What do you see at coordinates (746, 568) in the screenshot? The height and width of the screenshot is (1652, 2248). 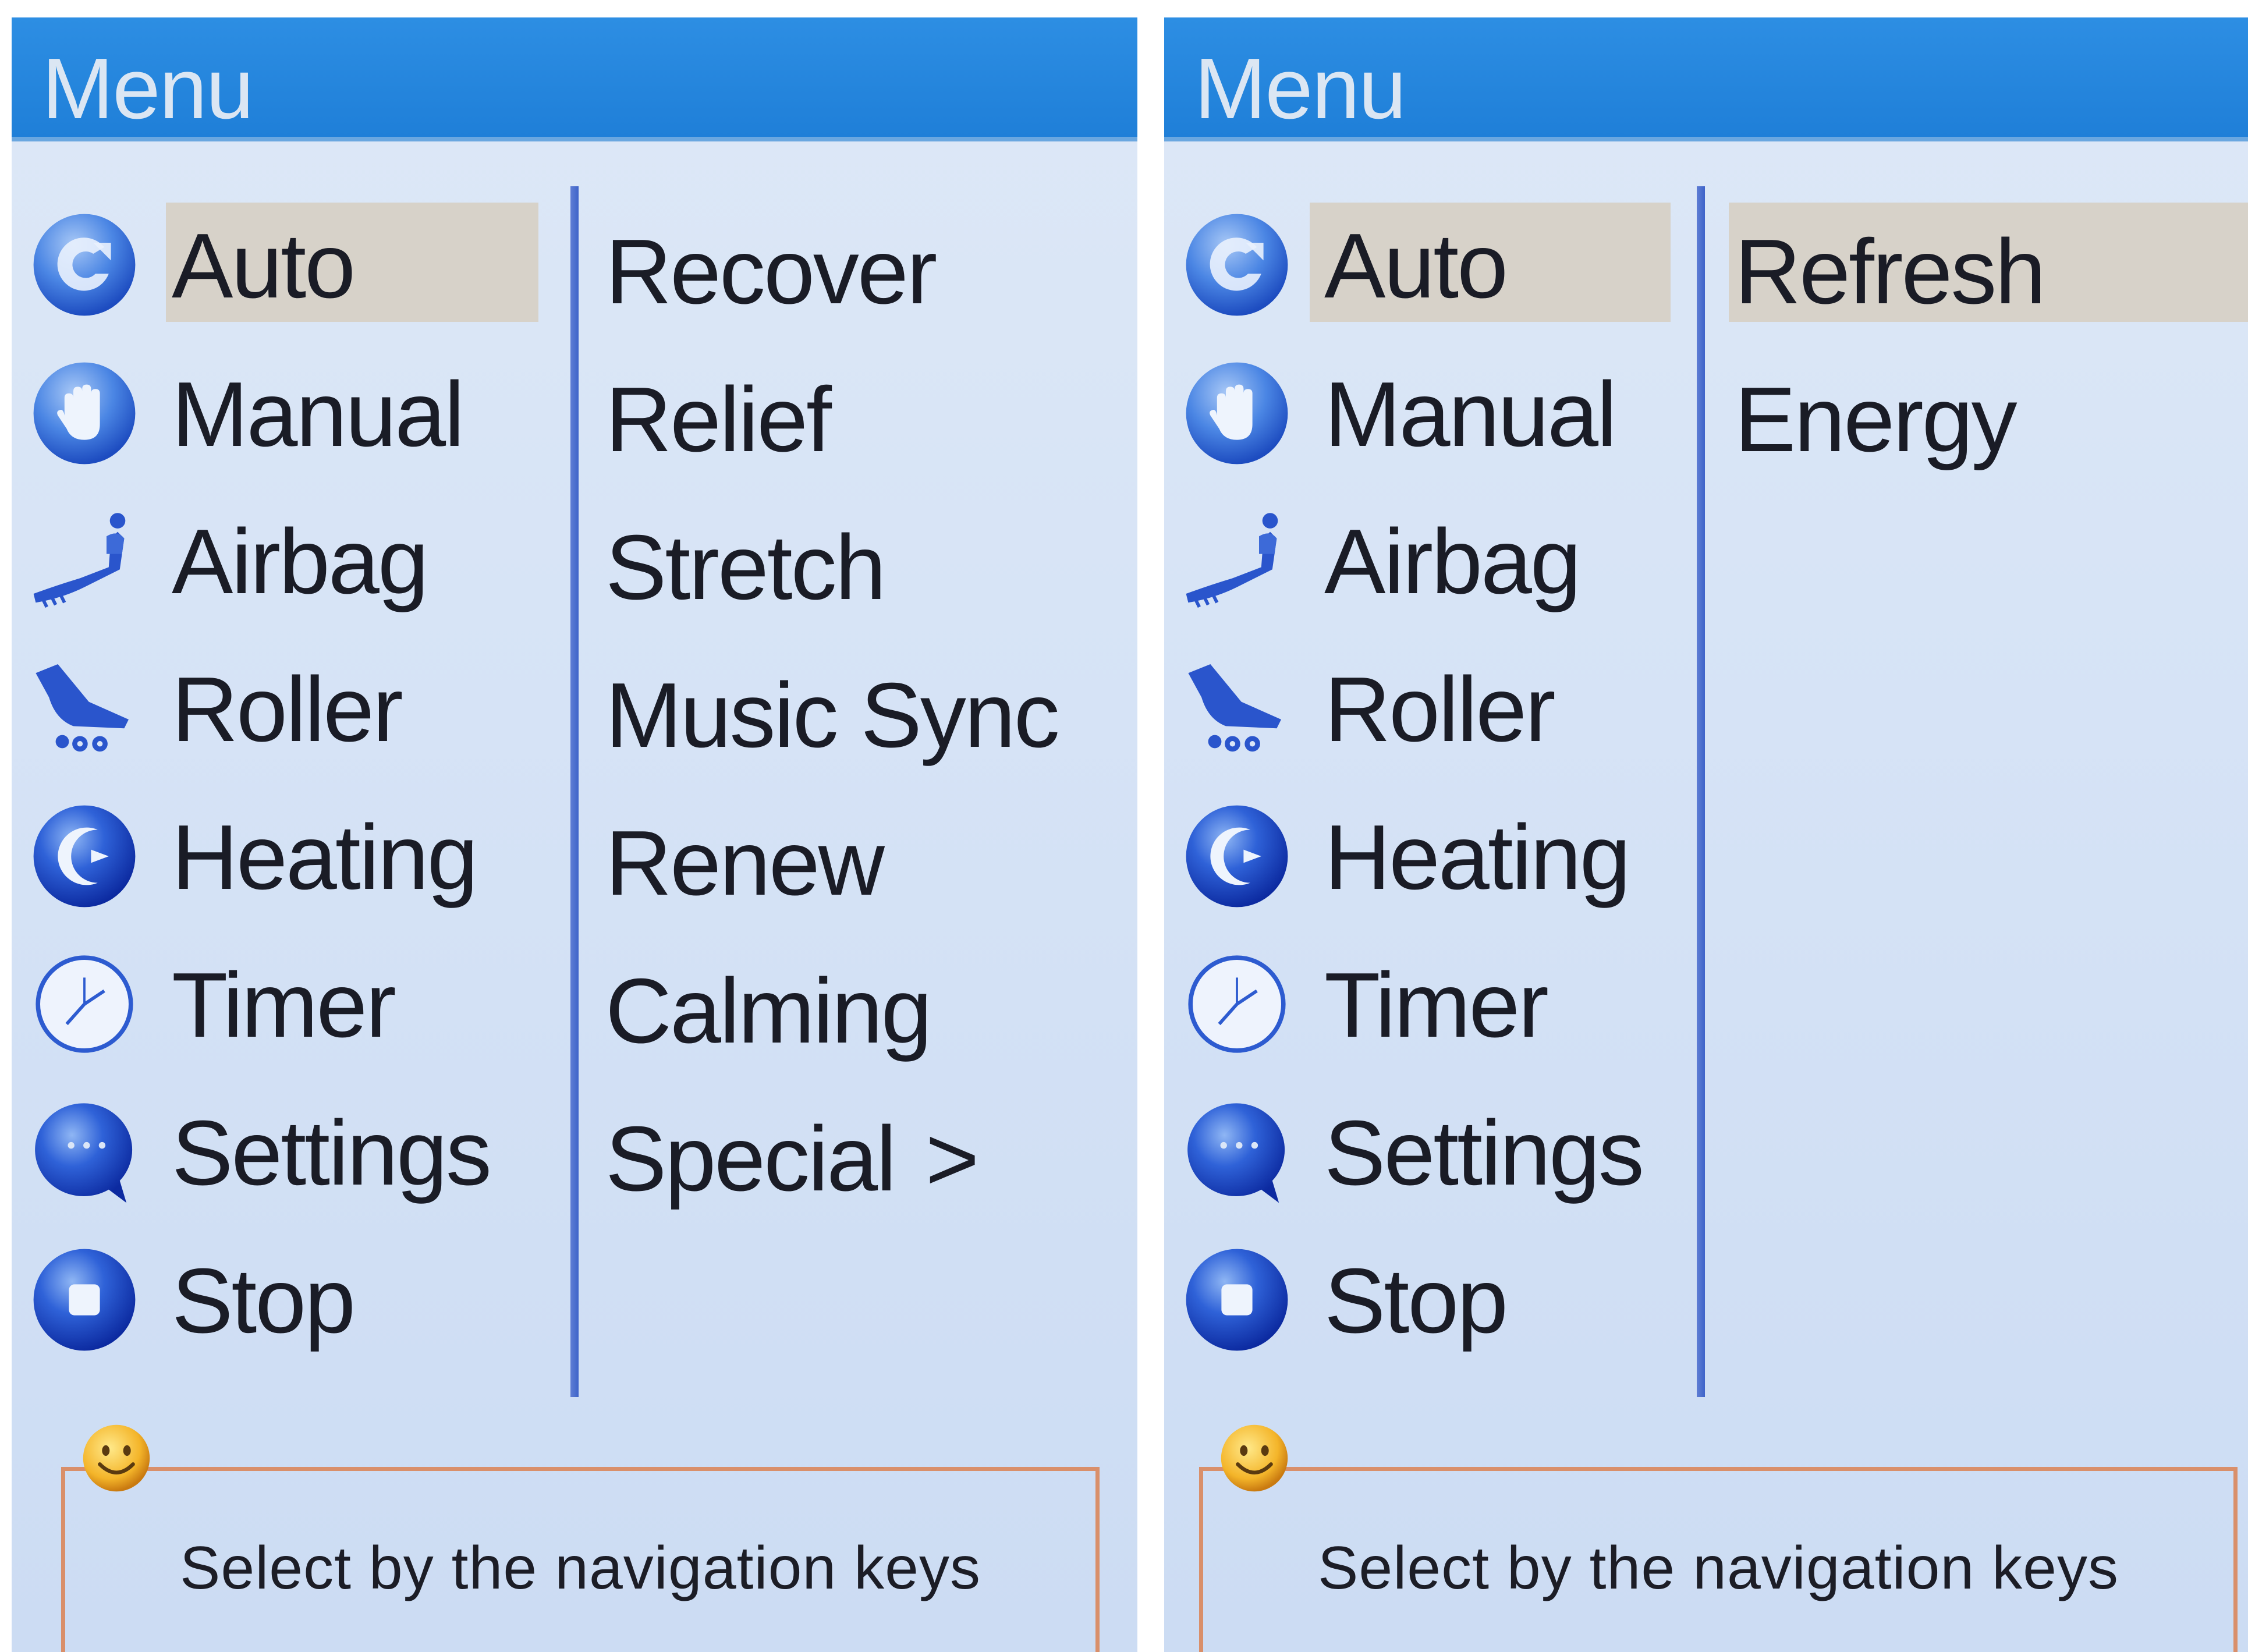 I see `submenu-item-stretch: Stretch` at bounding box center [746, 568].